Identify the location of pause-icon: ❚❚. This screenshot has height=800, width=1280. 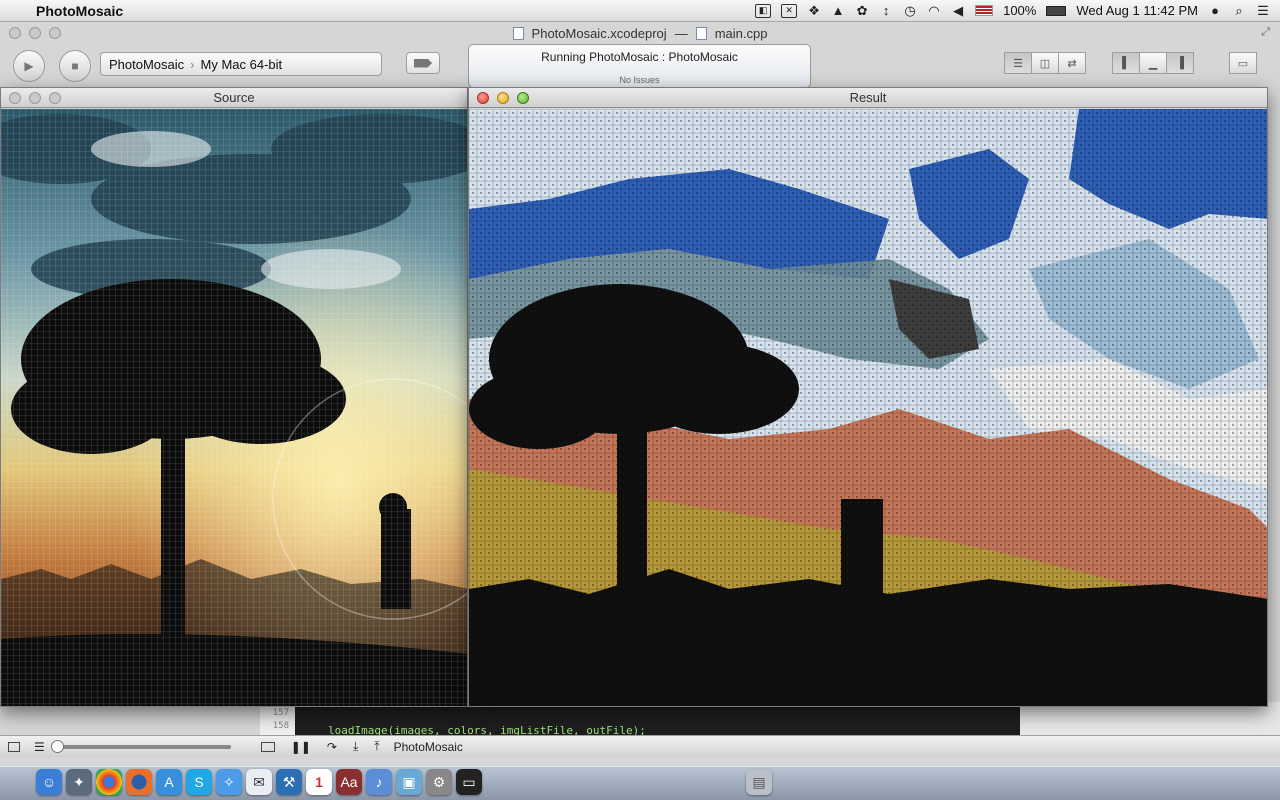
(301, 747).